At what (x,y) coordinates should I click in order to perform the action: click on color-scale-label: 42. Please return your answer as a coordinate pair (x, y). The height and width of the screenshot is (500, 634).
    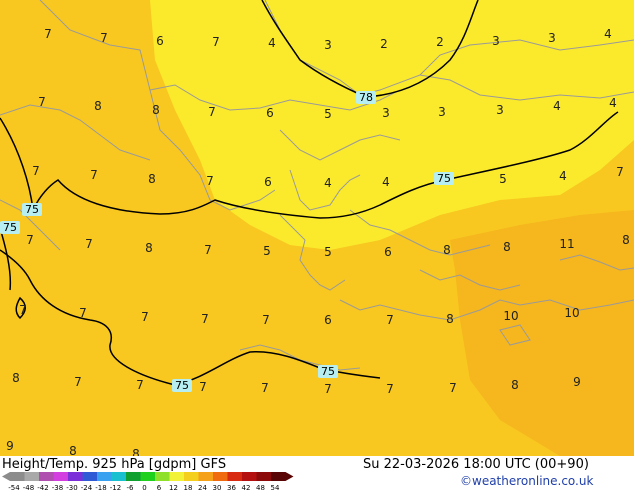
    Looking at the image, I should click on (246, 488).